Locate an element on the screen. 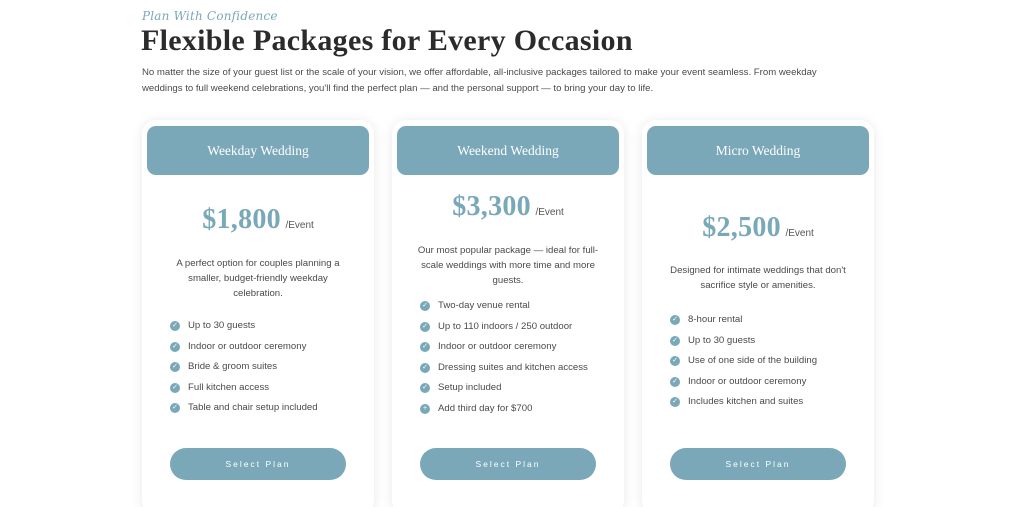 The image size is (1024, 507). feature-item: ✓ Bride & groom suites is located at coordinates (265, 367).